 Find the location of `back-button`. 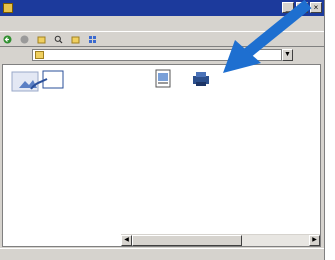

back-button is located at coordinates (8, 39).